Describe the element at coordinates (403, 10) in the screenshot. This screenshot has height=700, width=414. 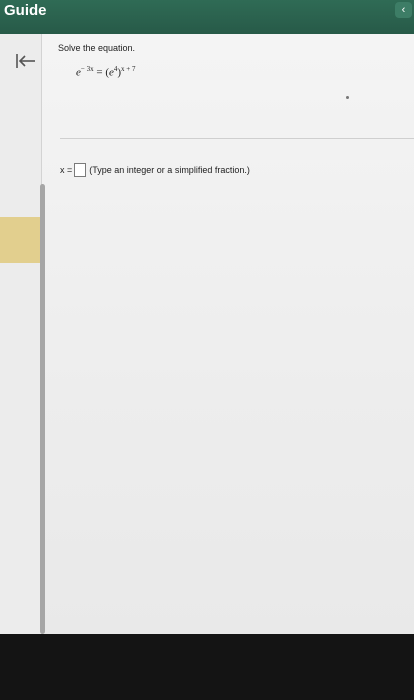
I see `chevron-left-icon: ‹` at that location.